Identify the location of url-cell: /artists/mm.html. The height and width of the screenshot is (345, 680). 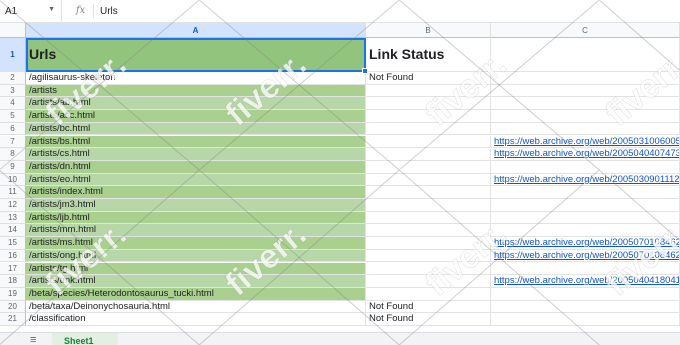
(196, 231).